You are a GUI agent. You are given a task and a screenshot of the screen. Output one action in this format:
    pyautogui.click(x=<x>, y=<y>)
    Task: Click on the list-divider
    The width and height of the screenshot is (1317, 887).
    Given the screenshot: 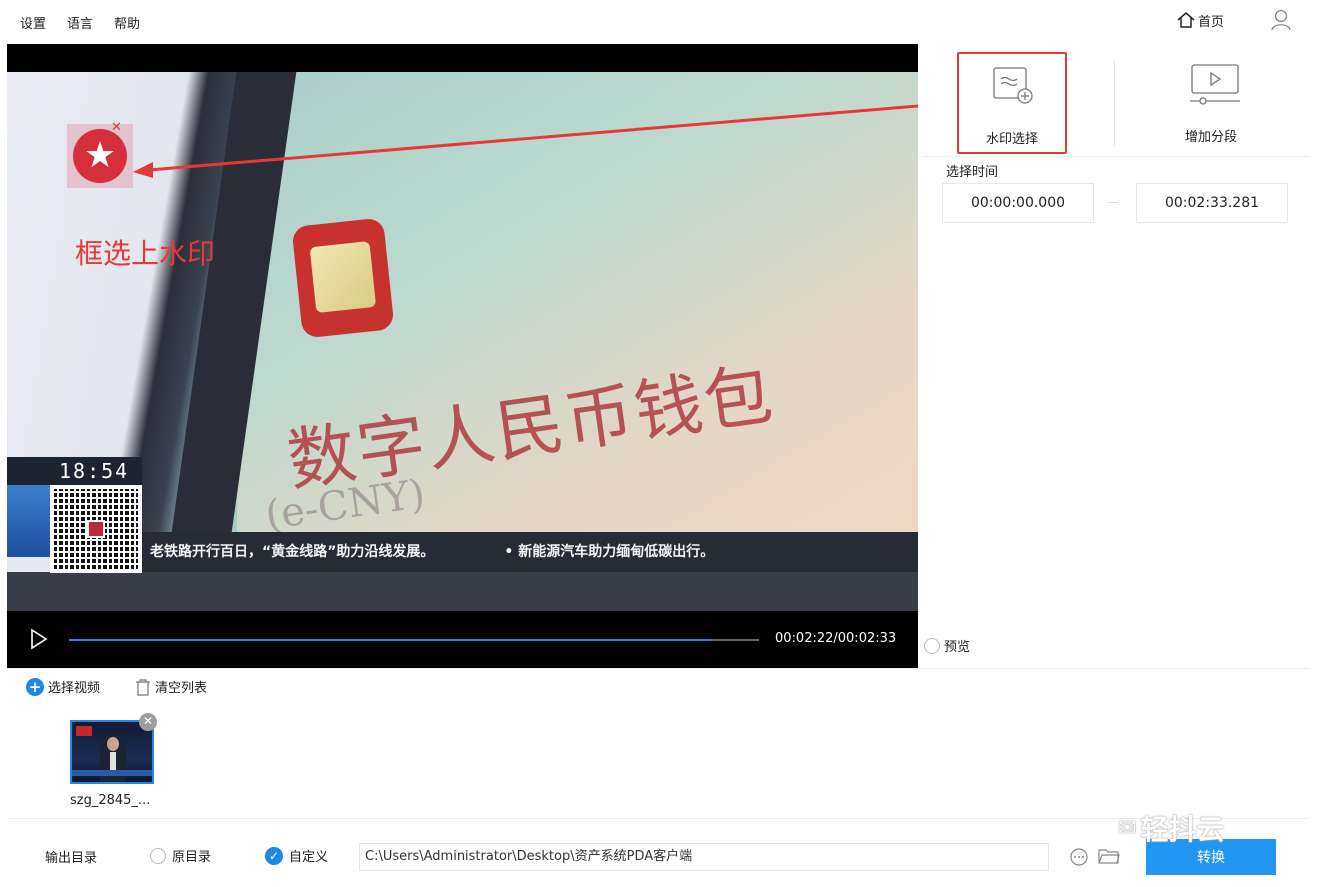 What is the action you would take?
    pyautogui.click(x=658, y=668)
    